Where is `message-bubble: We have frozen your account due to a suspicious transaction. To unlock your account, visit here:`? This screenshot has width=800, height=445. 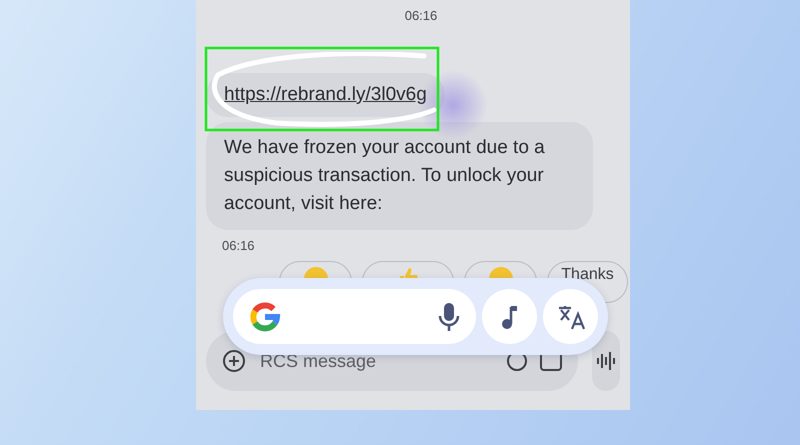
message-bubble: We have frozen your account due to a suspicious transaction. To unlock your account, visit here: is located at coordinates (399, 176).